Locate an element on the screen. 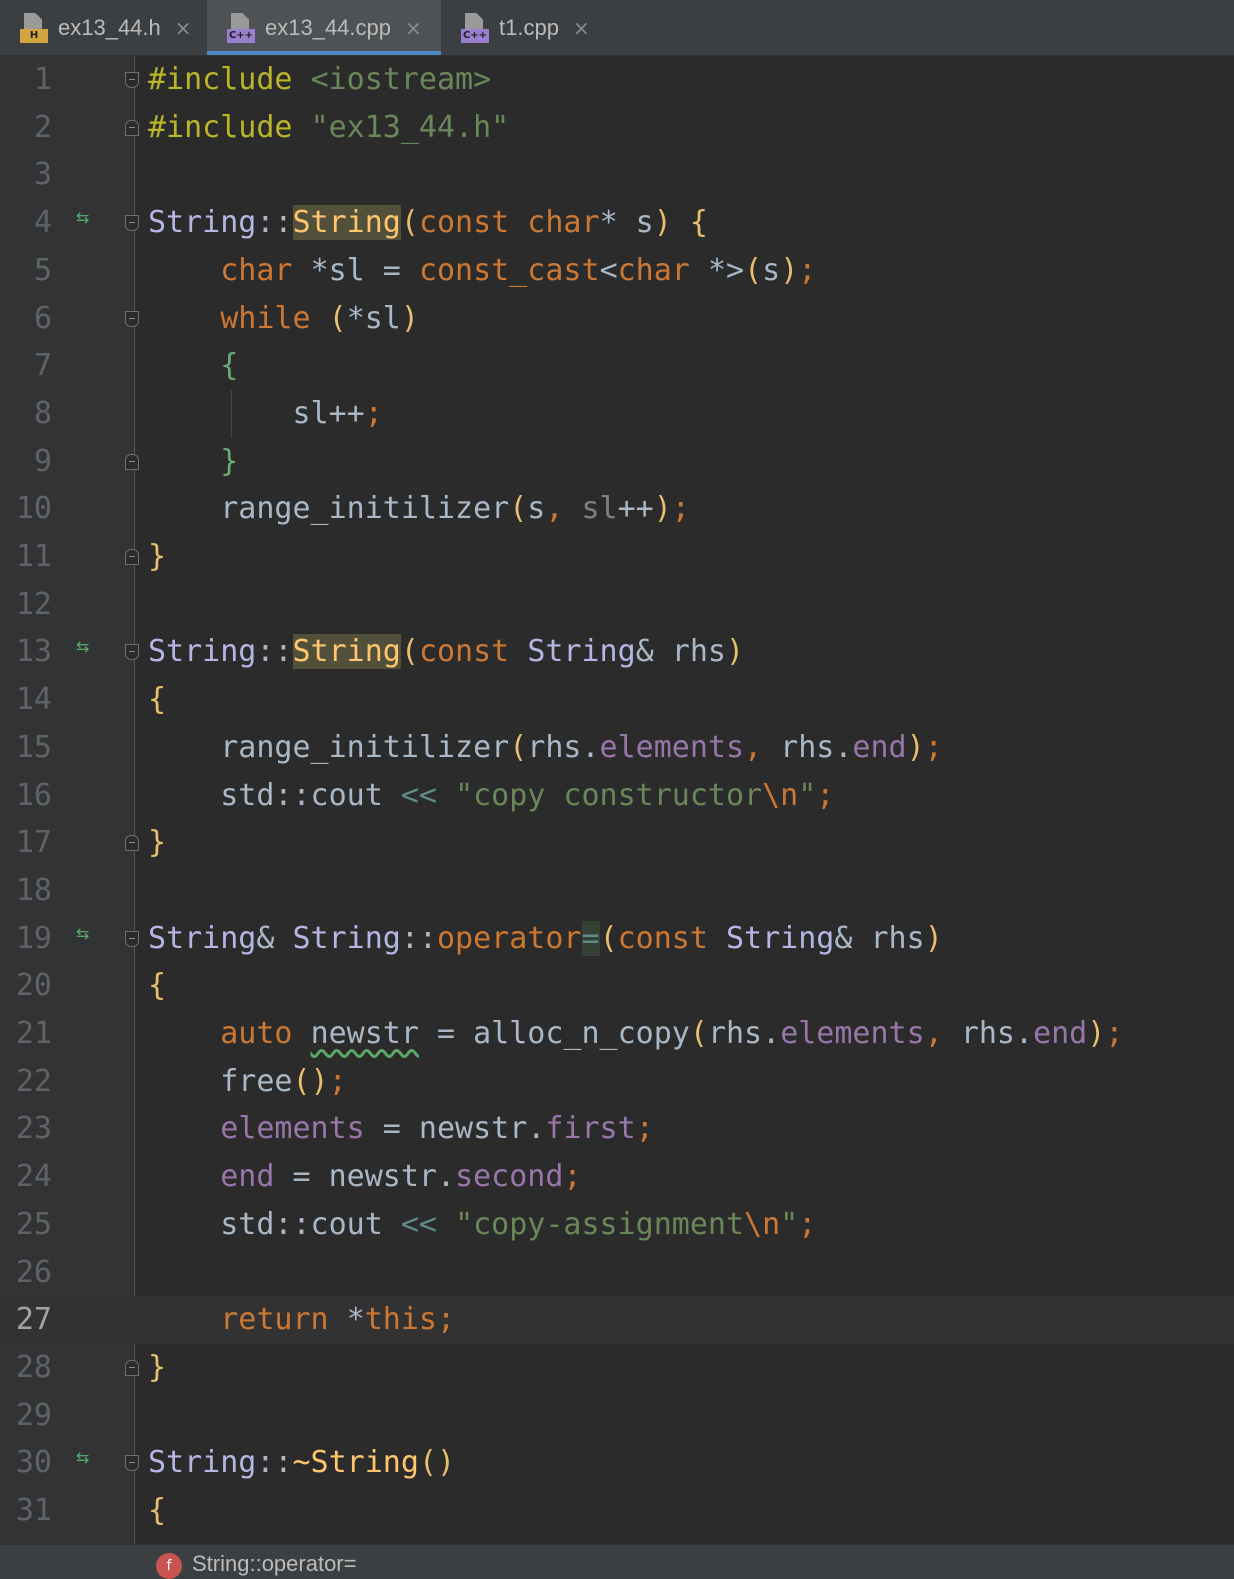 The width and height of the screenshot is (1234, 1579). code-token: { is located at coordinates (157, 1510).